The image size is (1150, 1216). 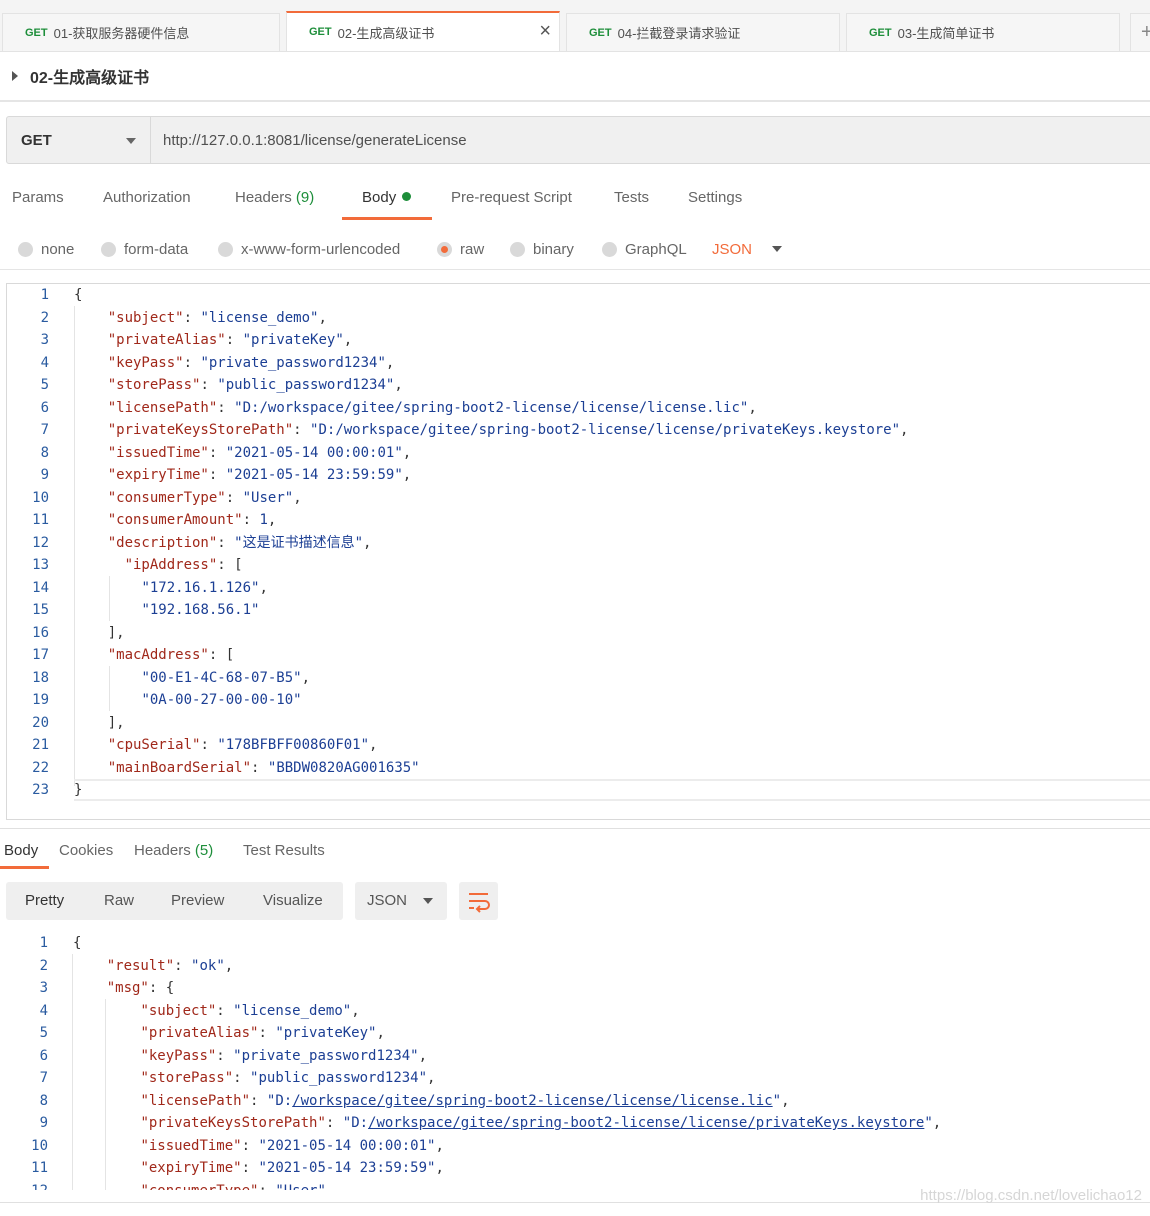 I want to click on bodytype-urlencoded: x-www-form-urlencoded, so click(x=309, y=249).